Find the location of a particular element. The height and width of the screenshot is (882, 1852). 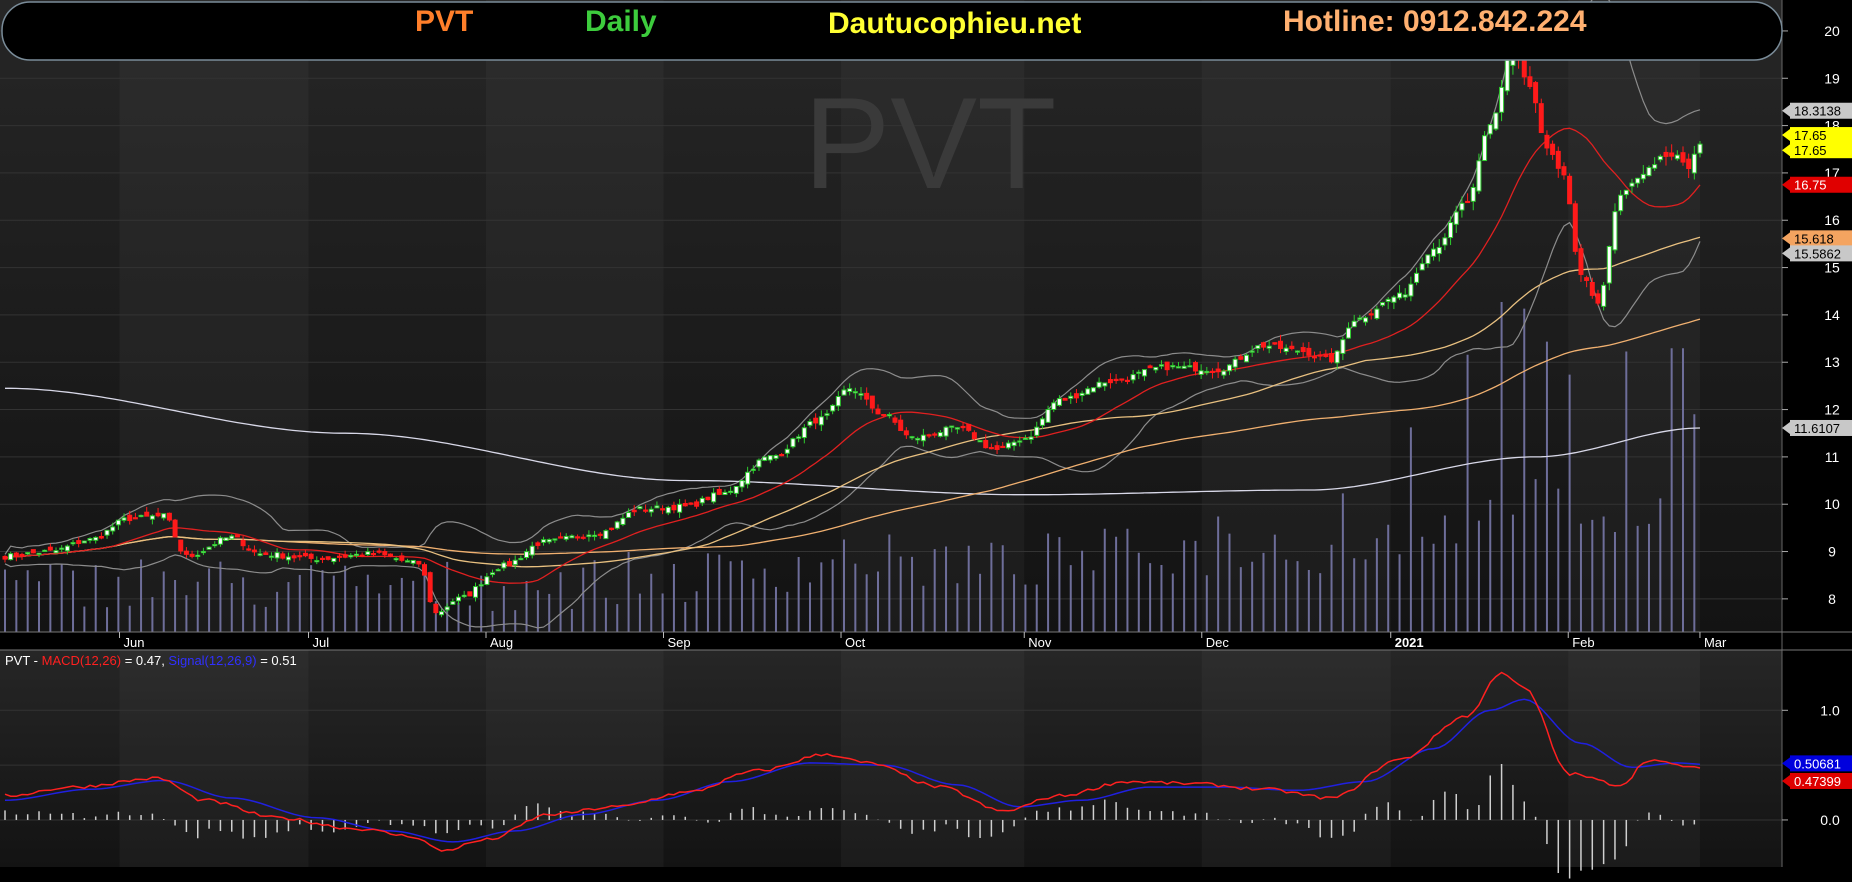

price-badge: 18.3138 is located at coordinates (1817, 110).